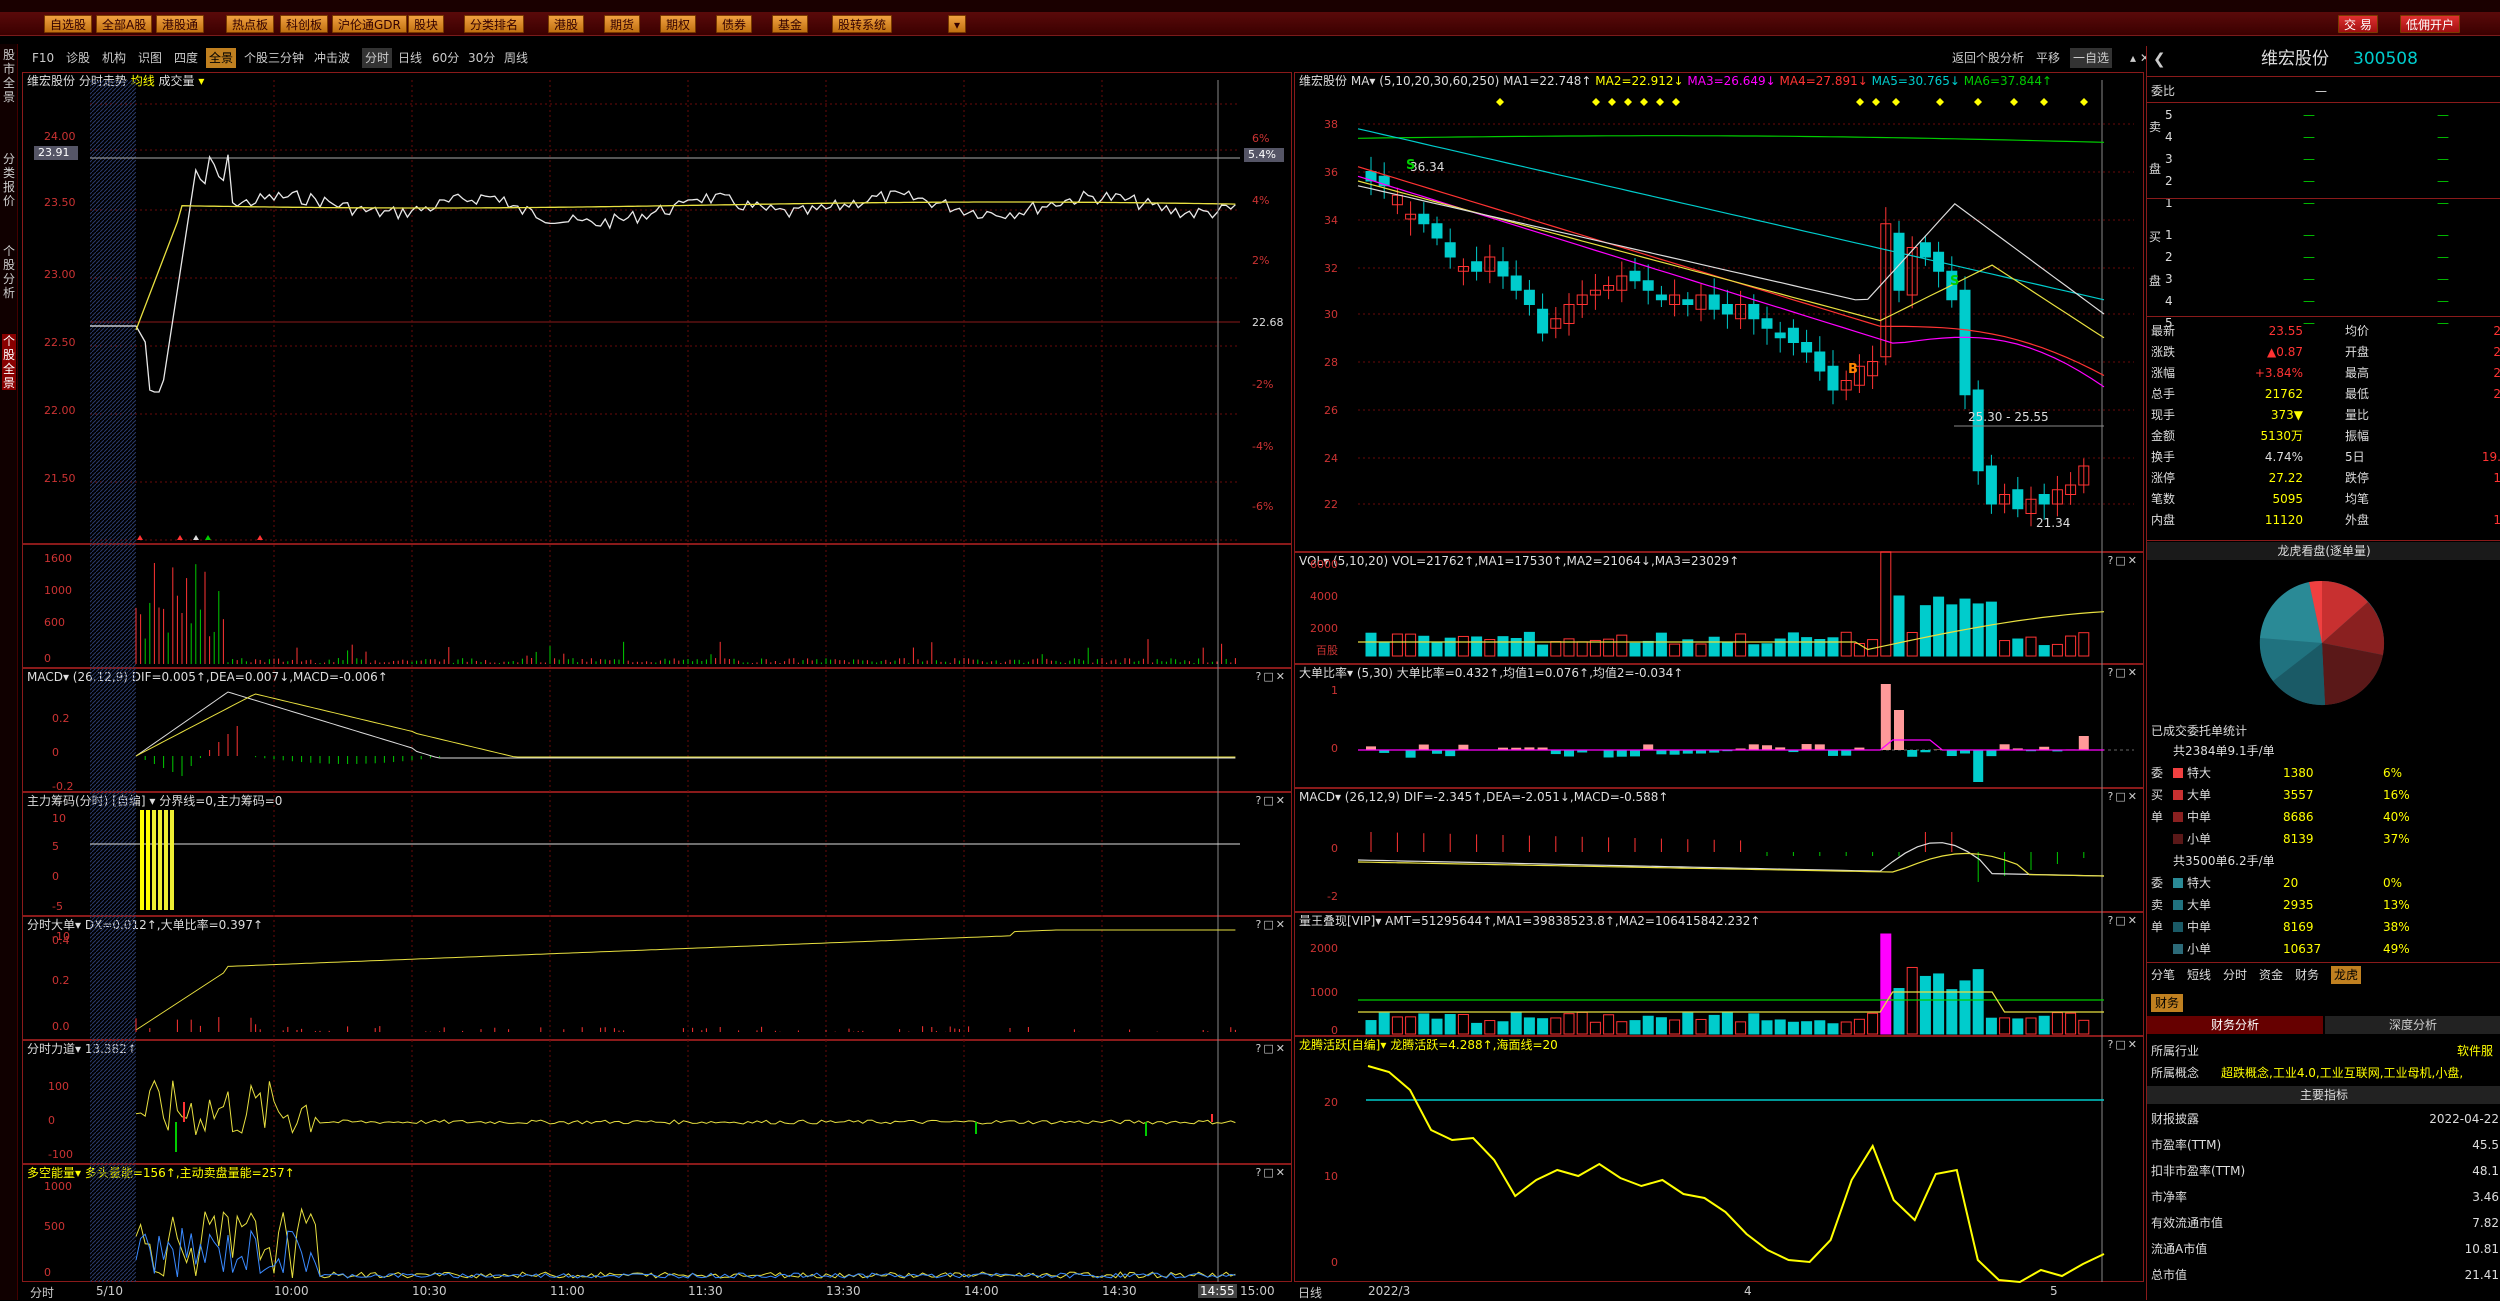  What do you see at coordinates (2235, 1025) in the screenshot?
I see `fin-analysis-tab: 财务分析` at bounding box center [2235, 1025].